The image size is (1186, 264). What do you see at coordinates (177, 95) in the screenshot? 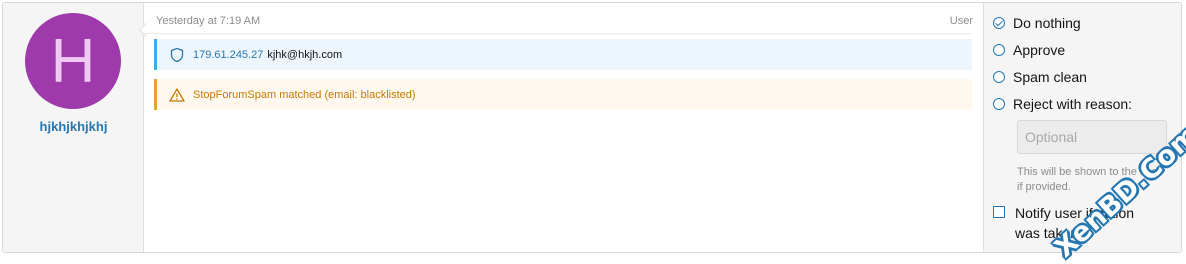
I see `warning-icon` at bounding box center [177, 95].